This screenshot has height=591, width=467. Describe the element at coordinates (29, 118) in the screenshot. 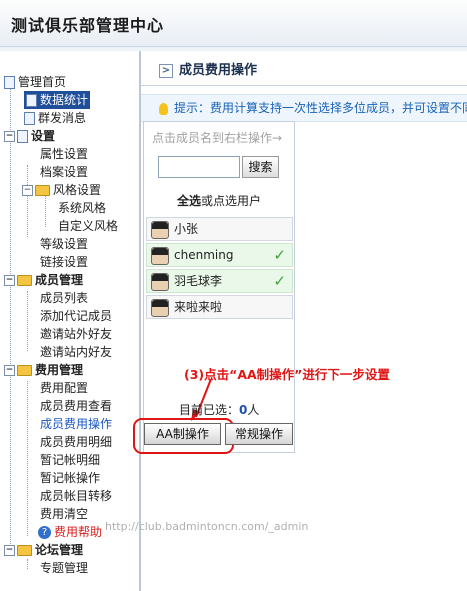

I see `message-icon` at that location.